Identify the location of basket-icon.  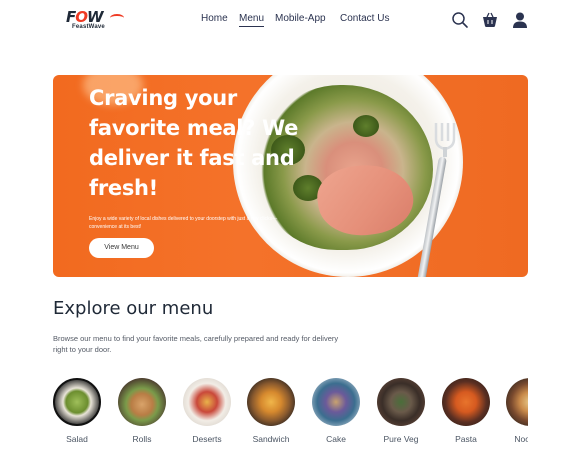
(490, 20).